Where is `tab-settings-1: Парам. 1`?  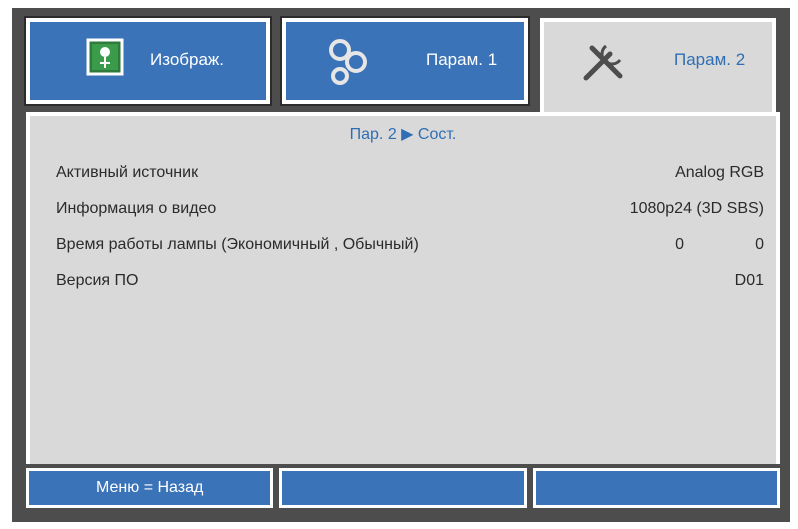 tab-settings-1: Парам. 1 is located at coordinates (405, 61).